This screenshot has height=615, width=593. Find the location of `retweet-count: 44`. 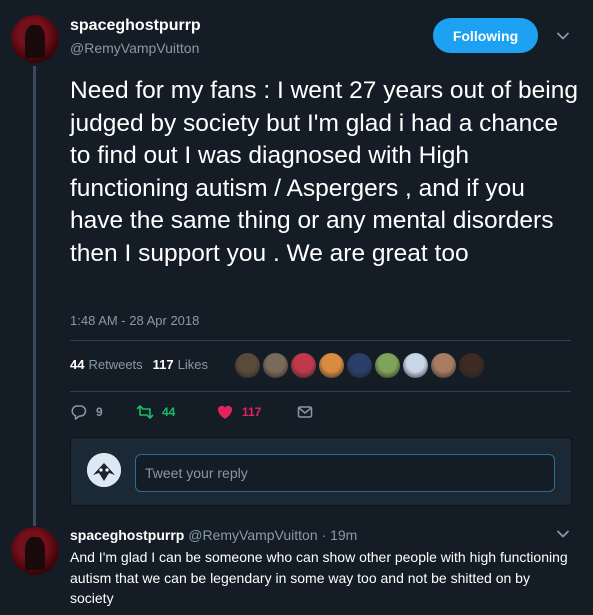

retweet-count: 44 is located at coordinates (169, 412).